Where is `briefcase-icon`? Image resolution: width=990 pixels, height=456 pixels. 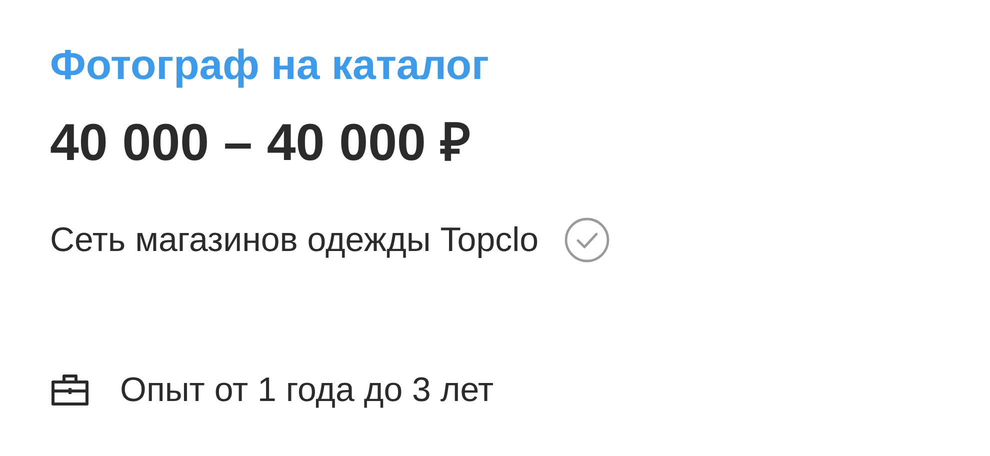
briefcase-icon is located at coordinates (70, 390).